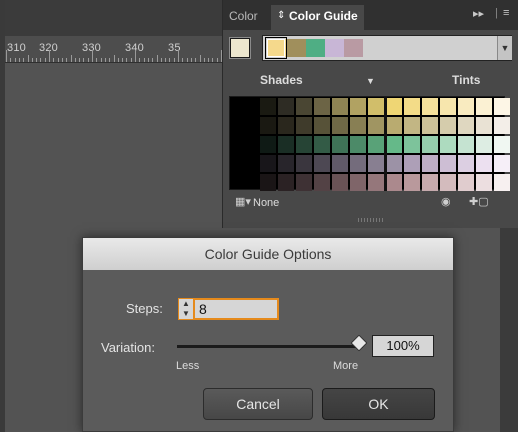  I want to click on tab-color: Color, so click(243, 17).